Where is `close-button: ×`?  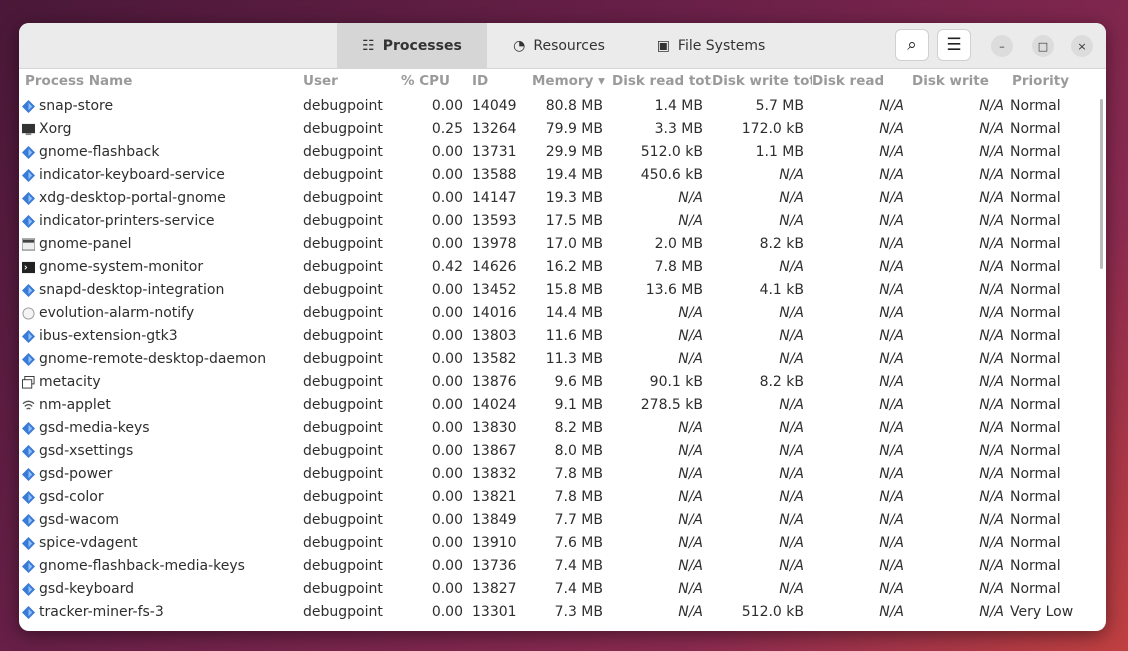
close-button: × is located at coordinates (1082, 46).